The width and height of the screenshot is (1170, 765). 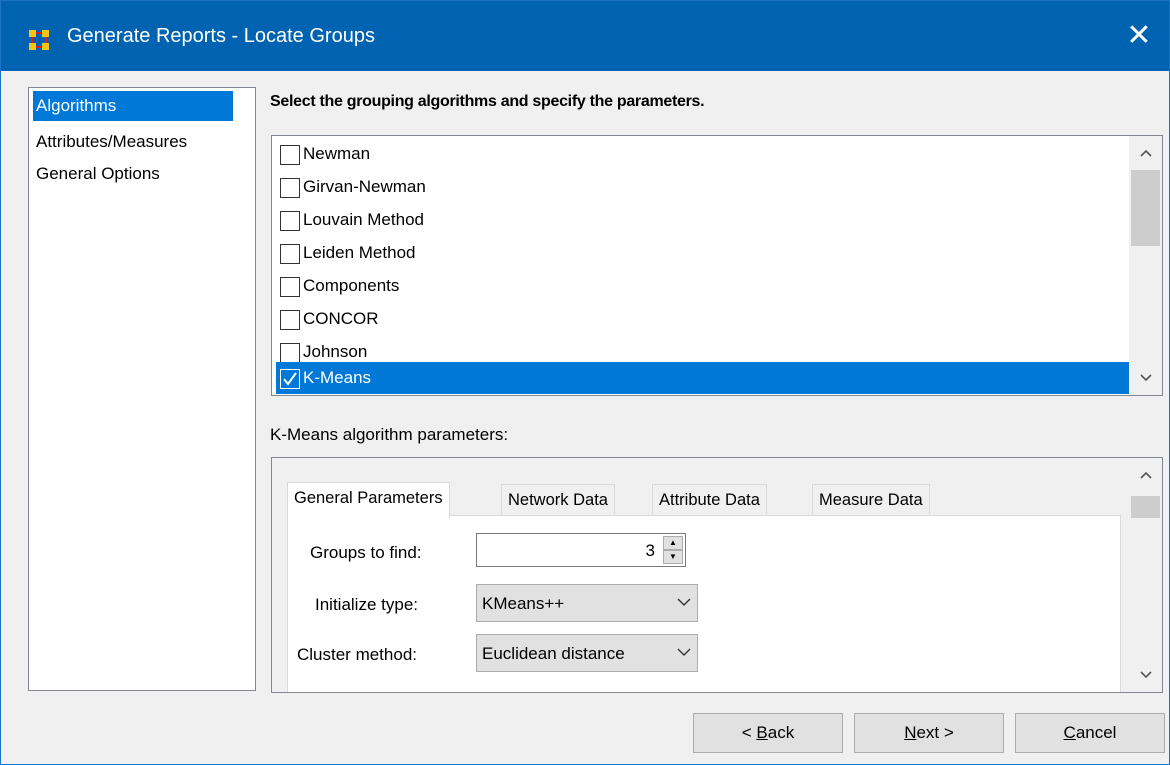 What do you see at coordinates (749, 732) in the screenshot?
I see `back-button-prefix: <` at bounding box center [749, 732].